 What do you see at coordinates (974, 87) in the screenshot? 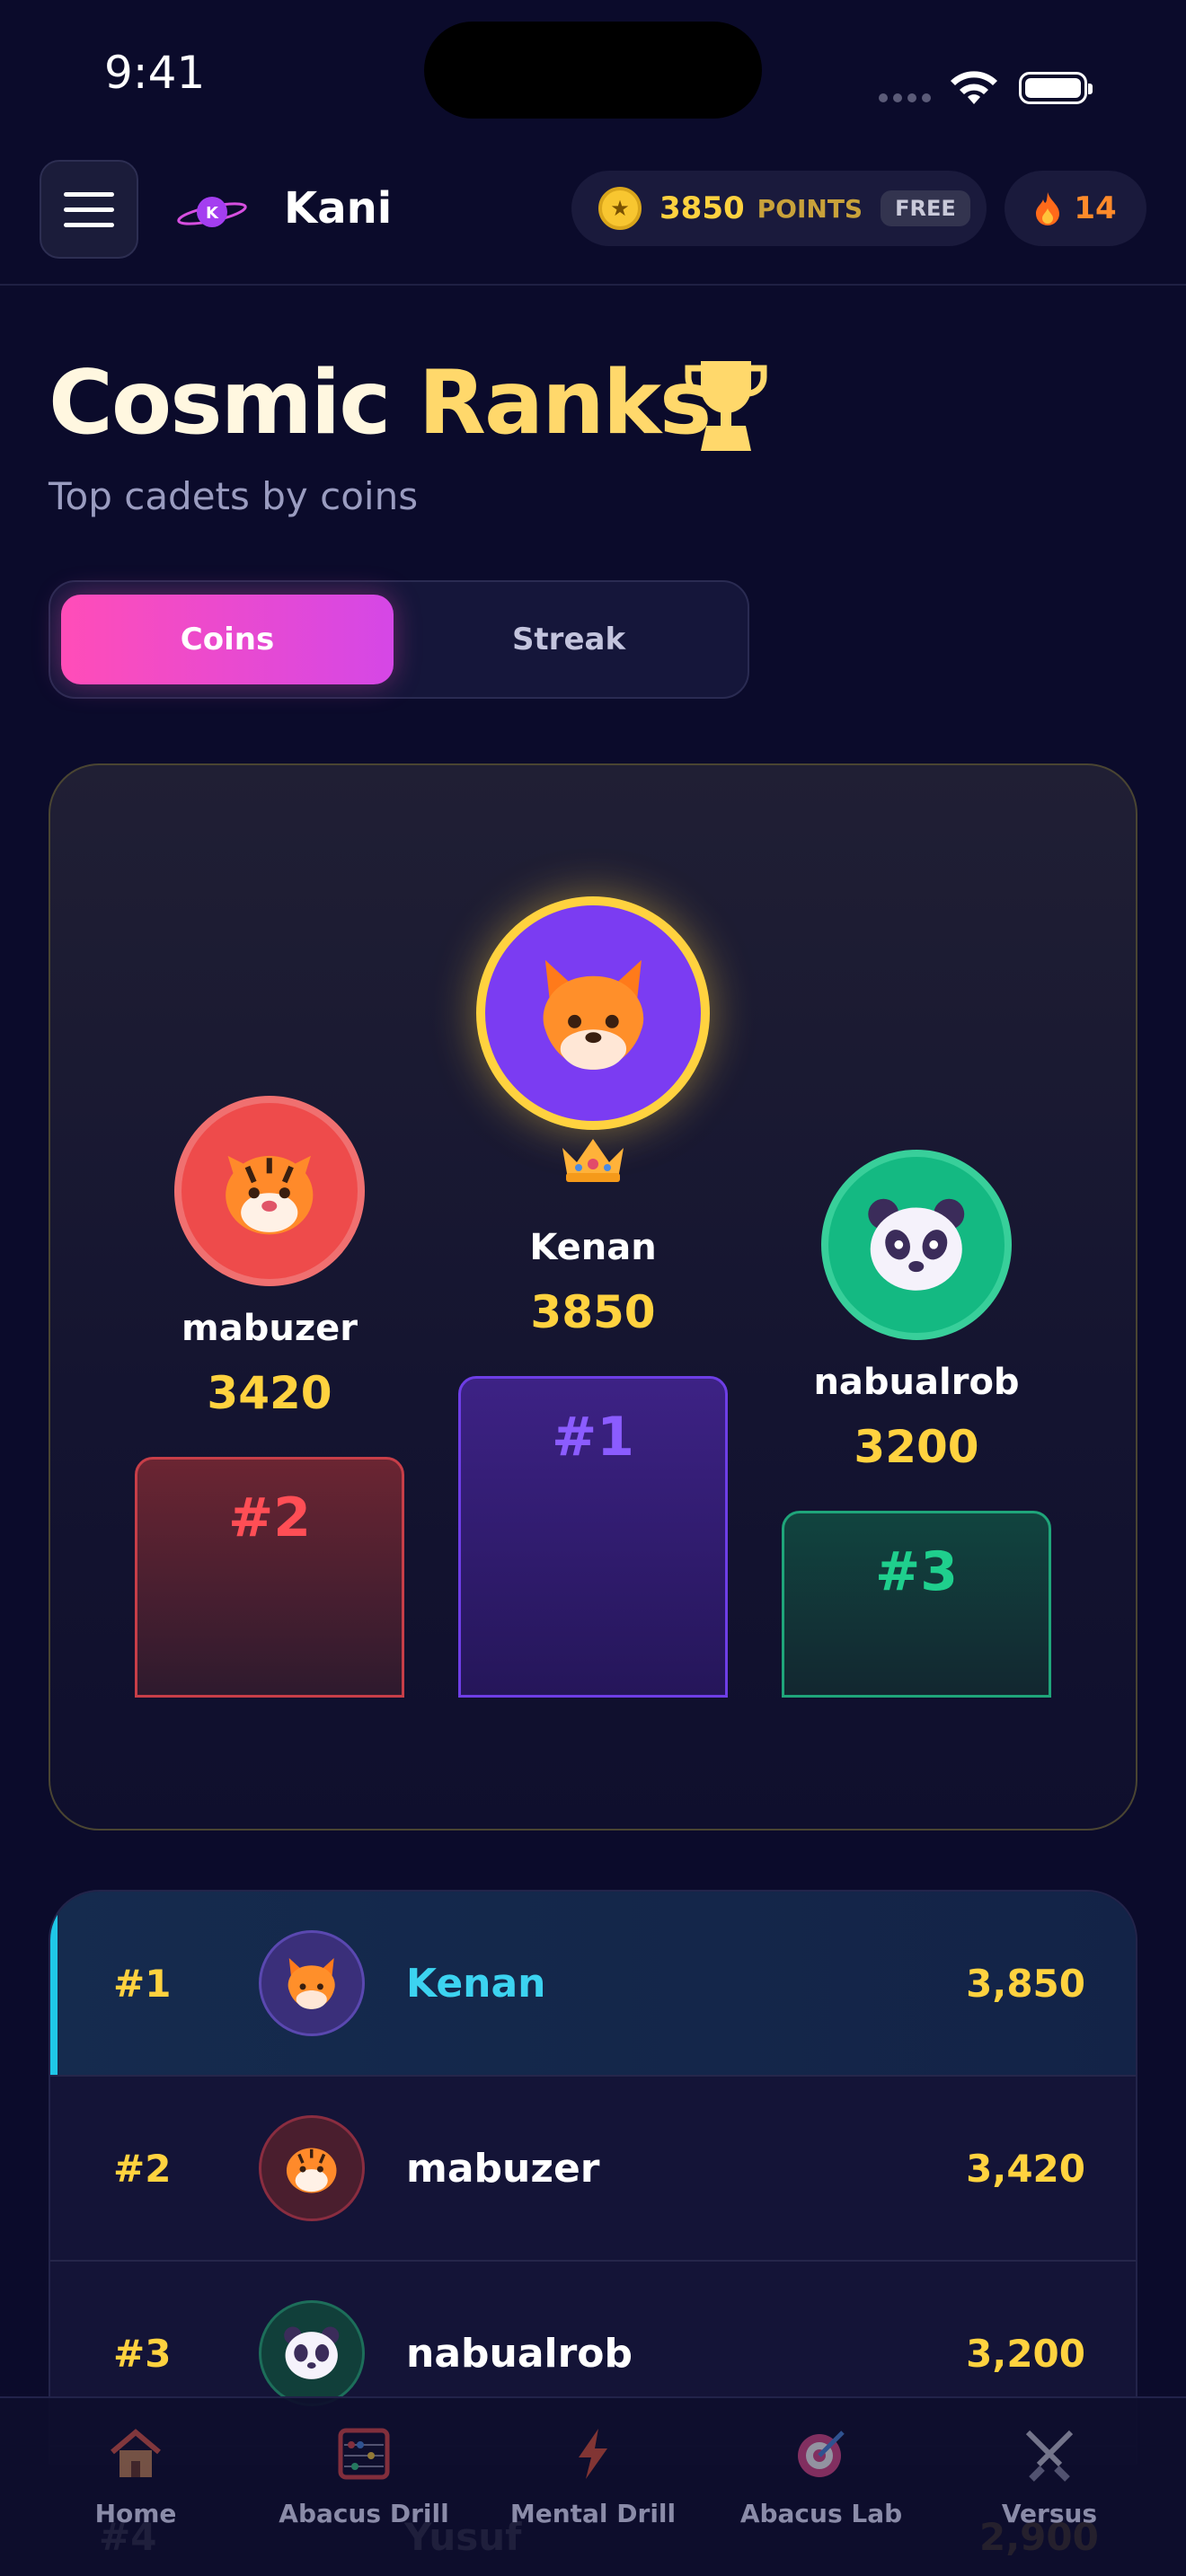
I see `wifi-icon` at bounding box center [974, 87].